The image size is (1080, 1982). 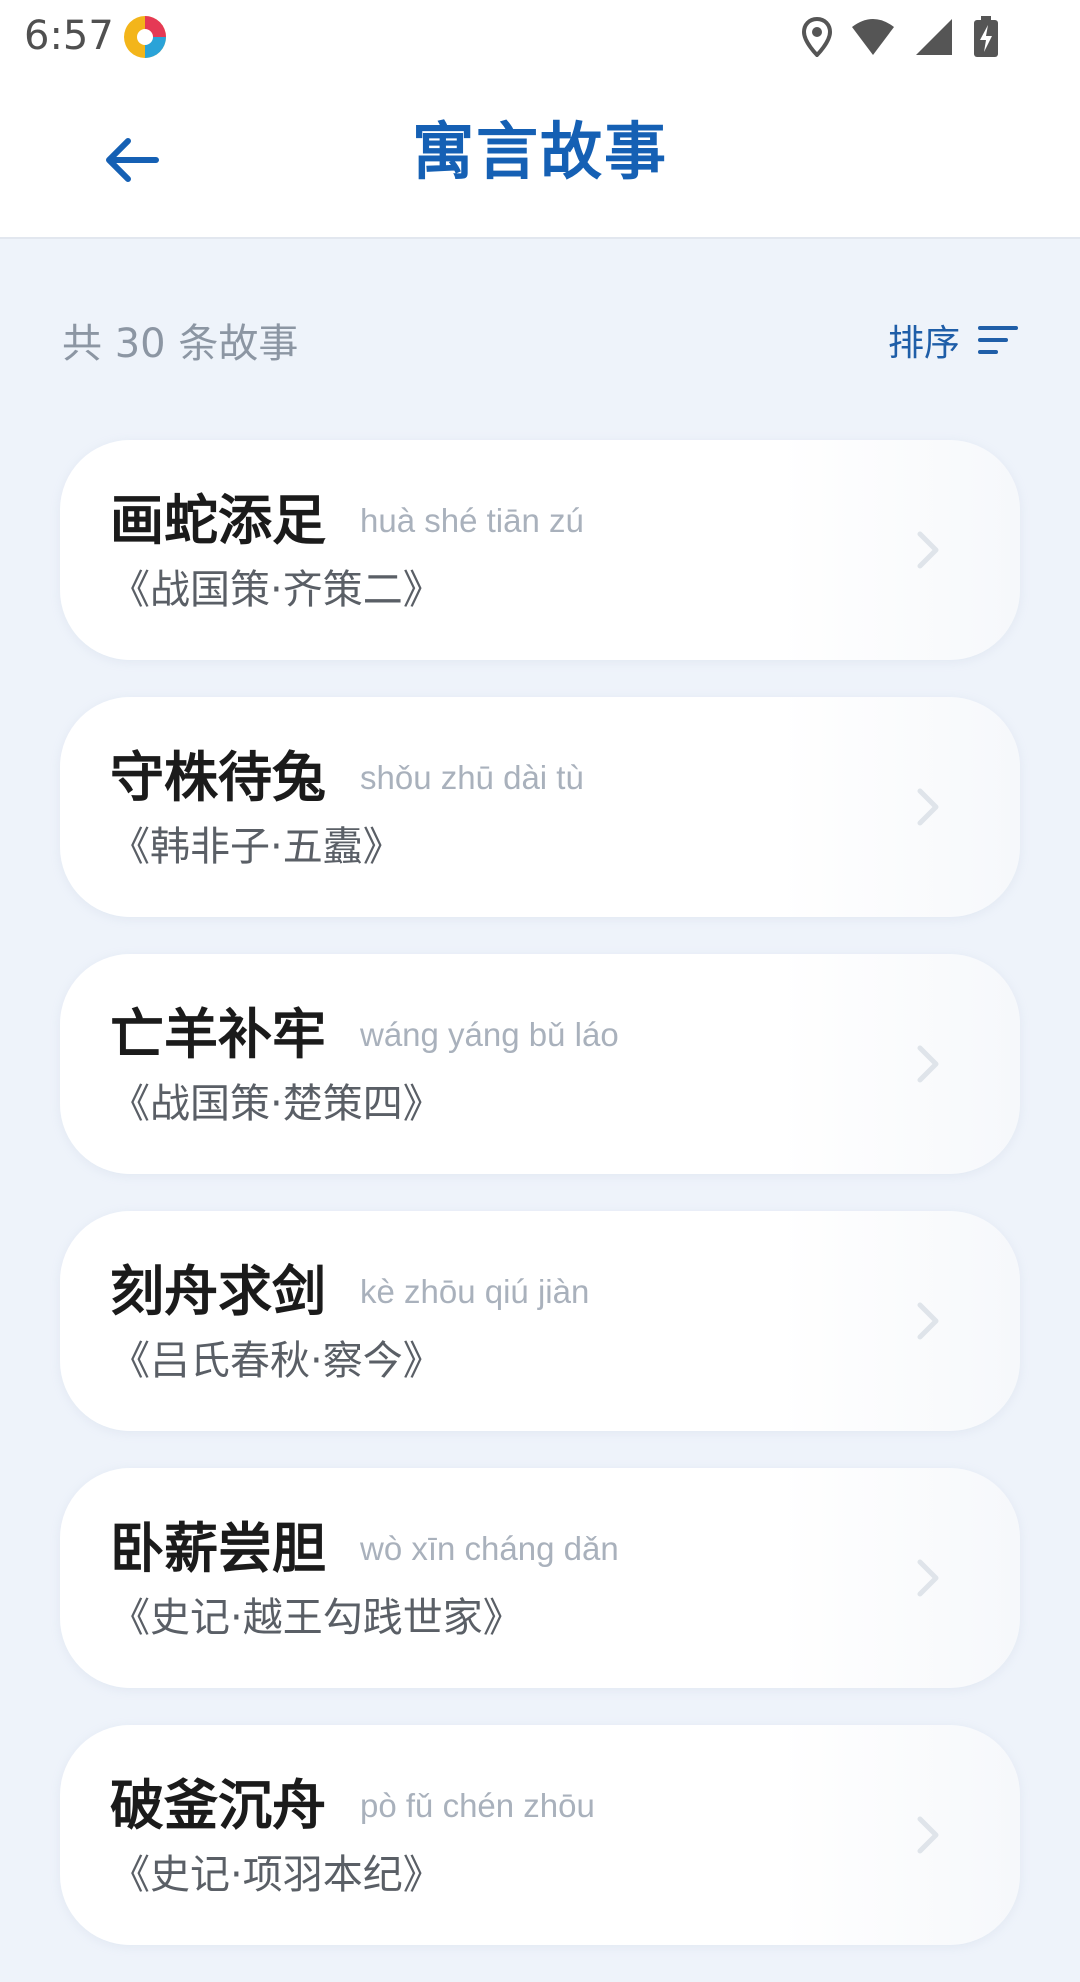 I want to click on battery-charging-icon, so click(x=986, y=36).